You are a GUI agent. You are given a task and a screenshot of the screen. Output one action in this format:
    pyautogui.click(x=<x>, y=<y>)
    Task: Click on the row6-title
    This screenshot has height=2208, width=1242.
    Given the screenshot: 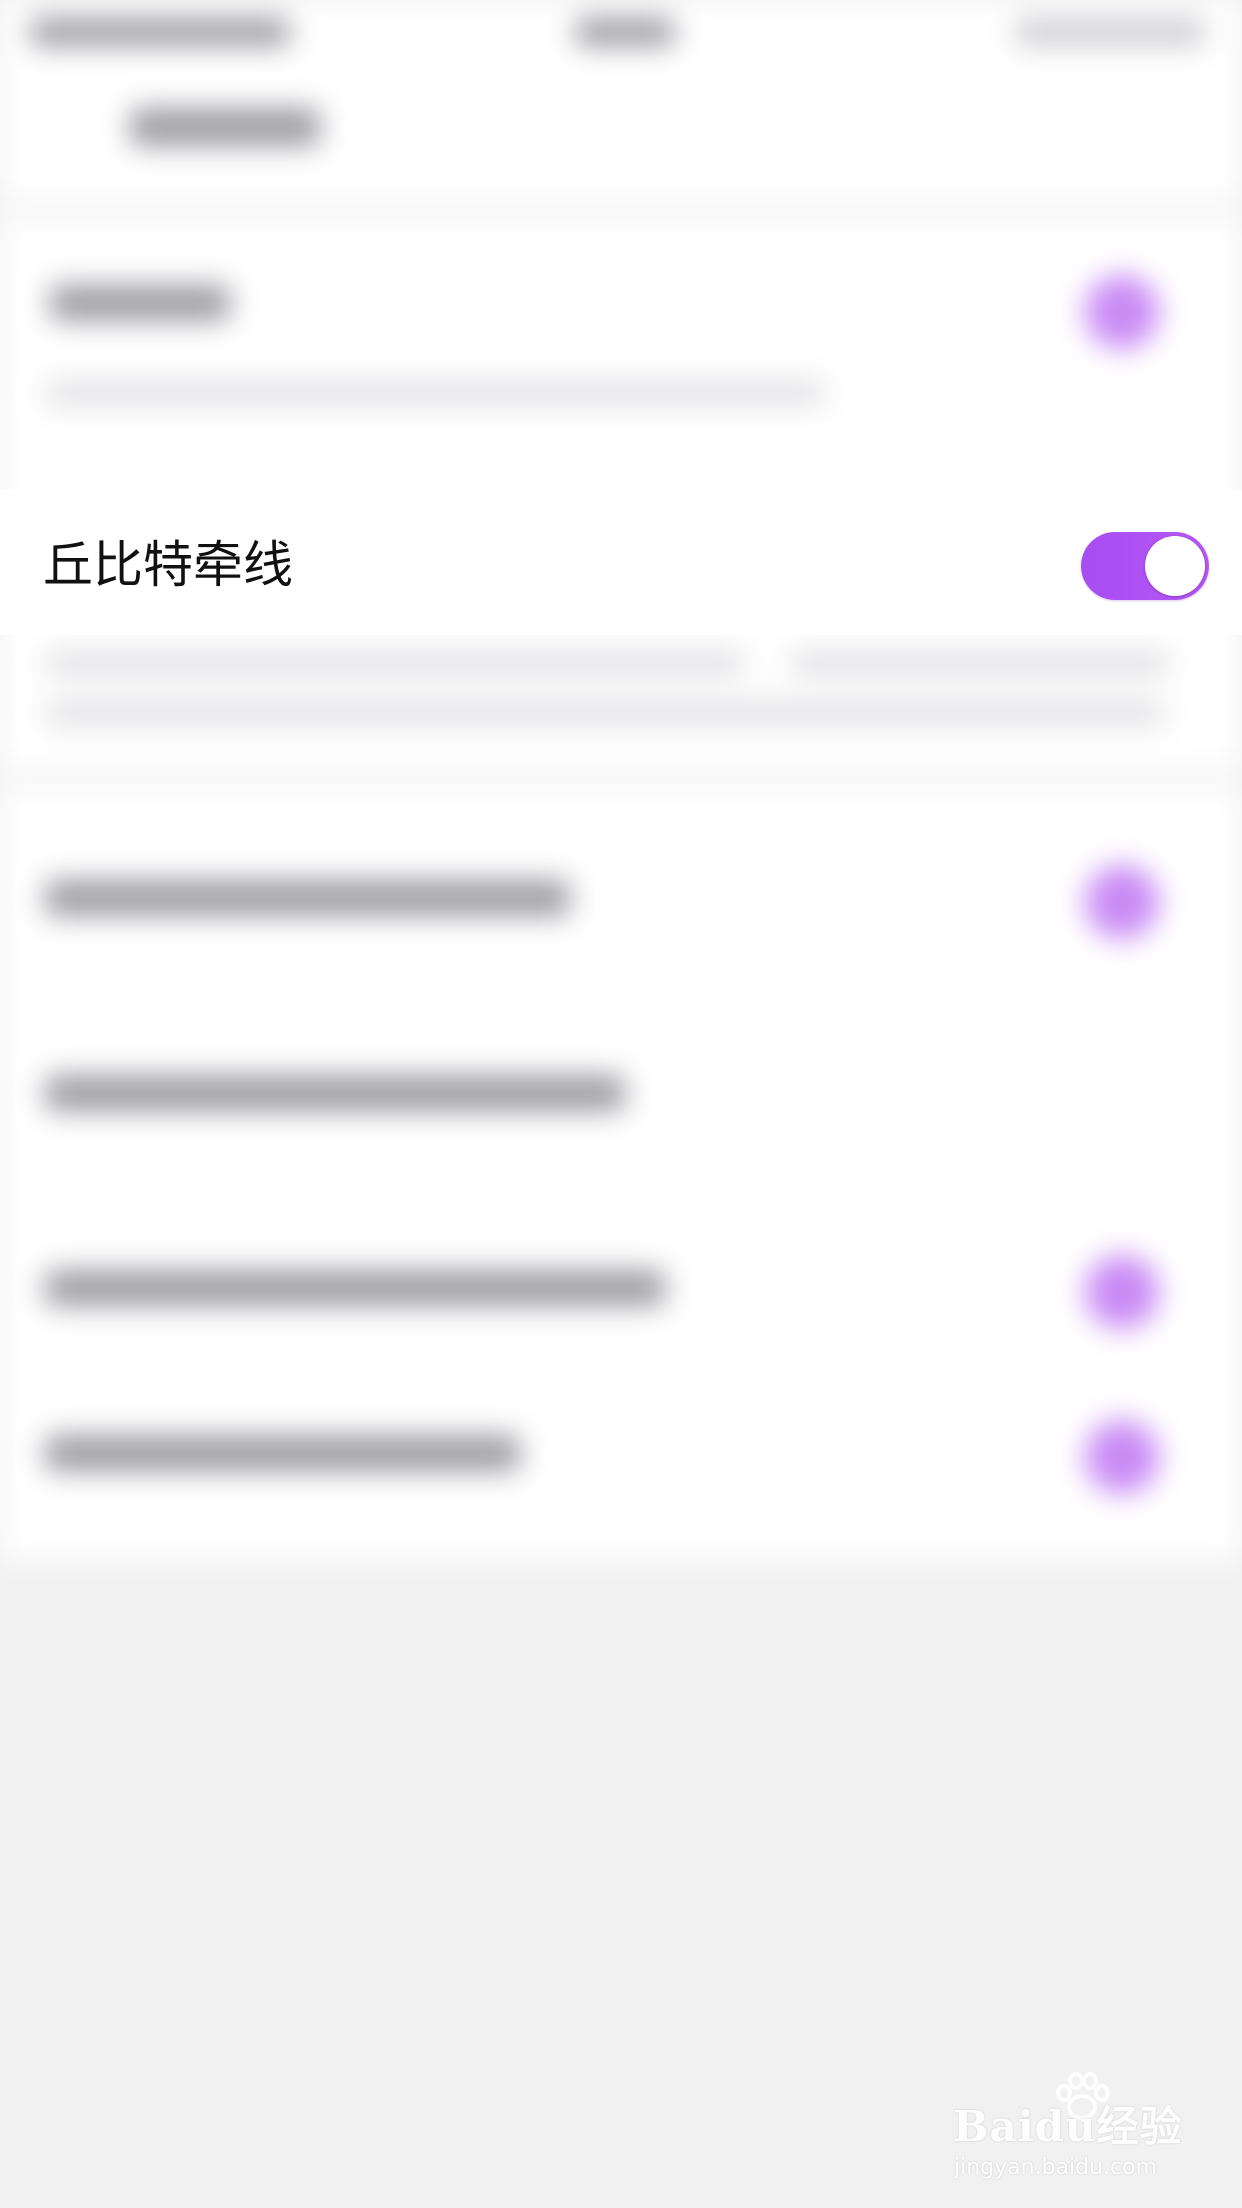 What is the action you would take?
    pyautogui.click(x=282, y=1453)
    